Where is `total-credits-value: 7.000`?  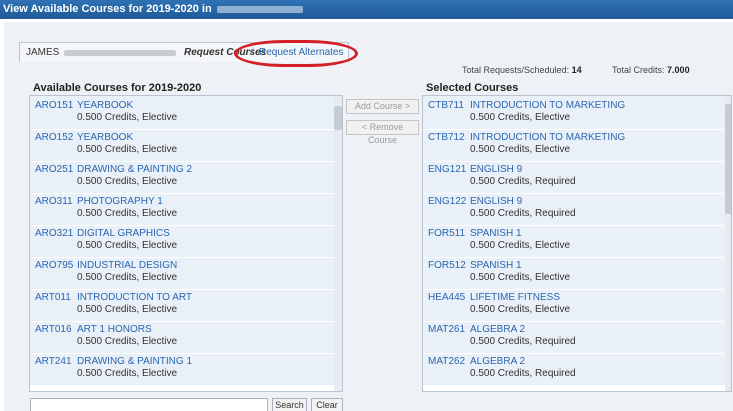 total-credits-value: 7.000 is located at coordinates (678, 70).